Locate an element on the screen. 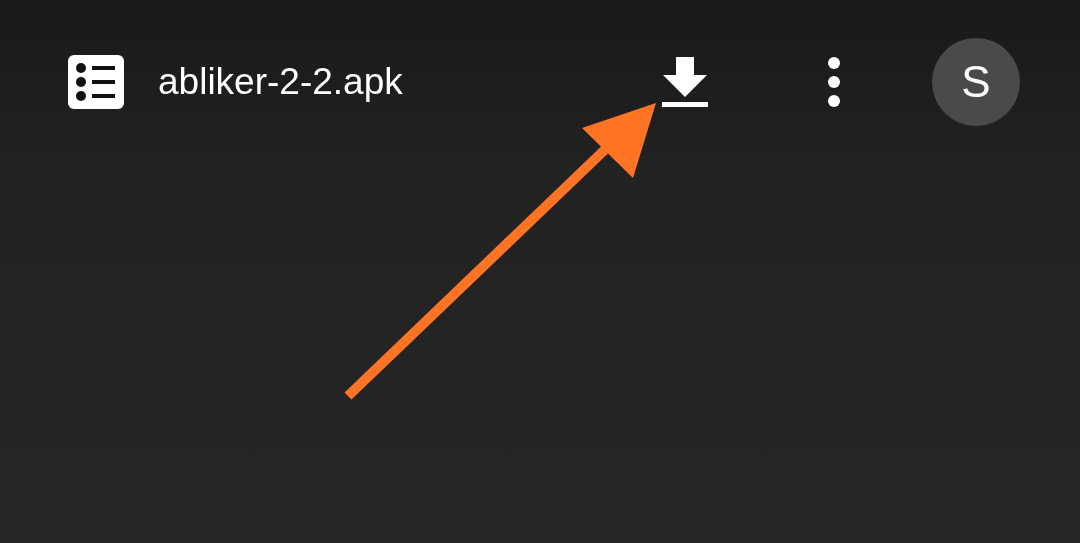 Image resolution: width=1080 pixels, height=543 pixels. file-name: abliker-2-2.apk is located at coordinates (281, 82).